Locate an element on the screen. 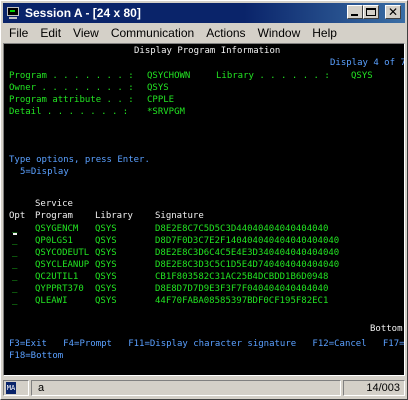 The image size is (408, 400). text-cursor is located at coordinates (15, 234).